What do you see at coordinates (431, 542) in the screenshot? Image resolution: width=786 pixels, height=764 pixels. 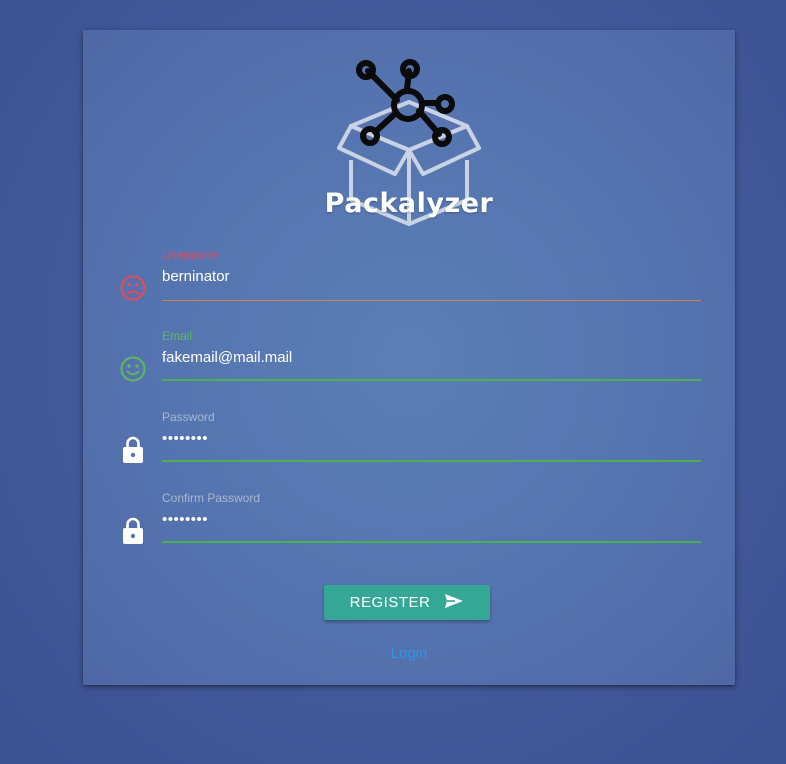 I see `confirm-password-underline` at bounding box center [431, 542].